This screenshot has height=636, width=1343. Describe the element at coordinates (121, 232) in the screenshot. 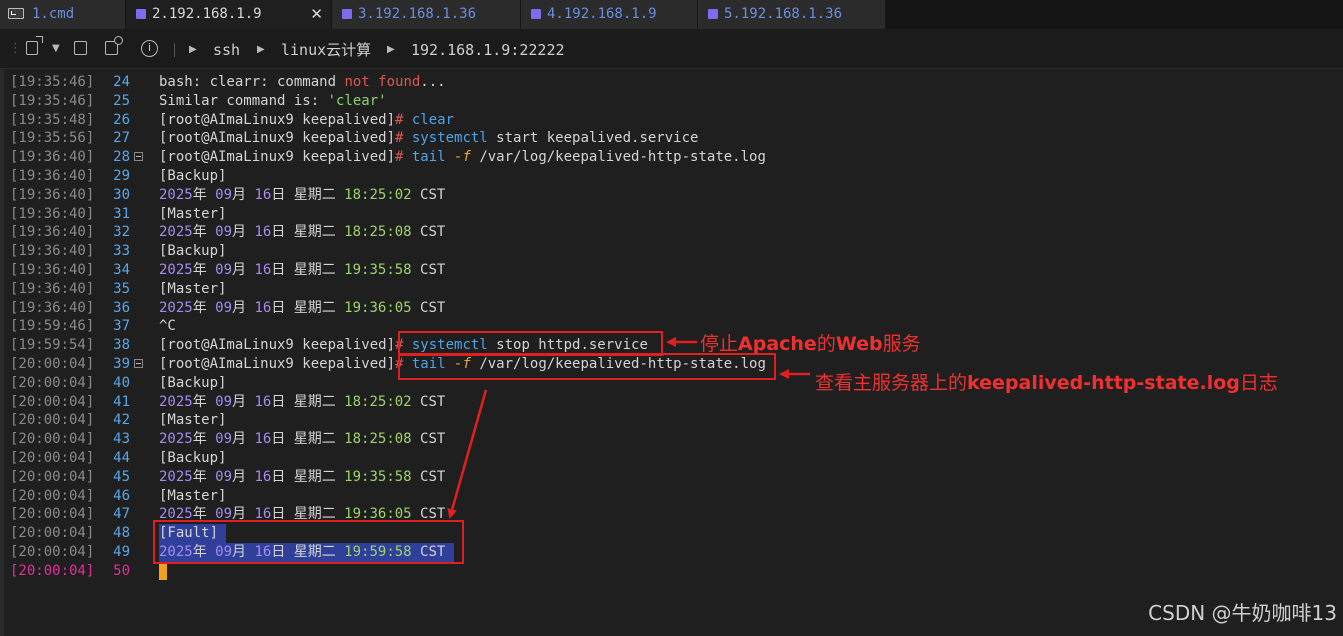

I see `line-number: 32` at that location.